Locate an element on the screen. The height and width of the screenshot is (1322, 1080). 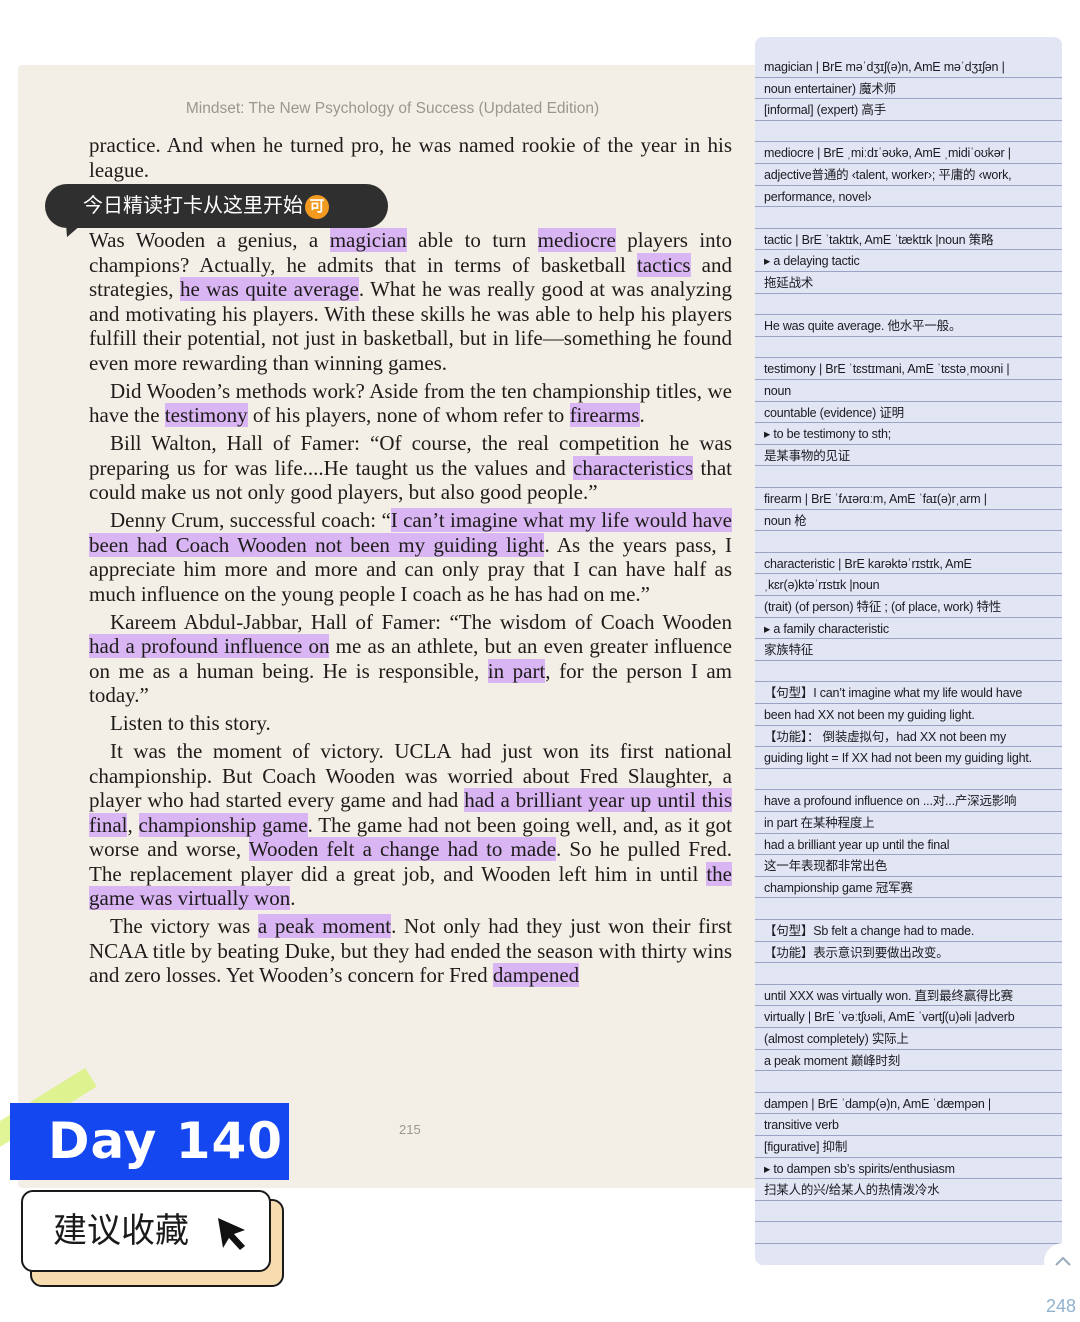
note-line: 扫某人的兴/给某人的热情泼冷水 is located at coordinates (908, 1190).